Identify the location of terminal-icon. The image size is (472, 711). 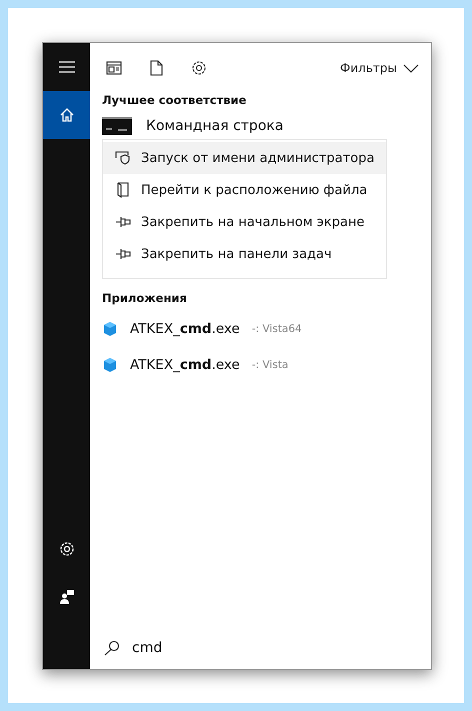
(117, 126).